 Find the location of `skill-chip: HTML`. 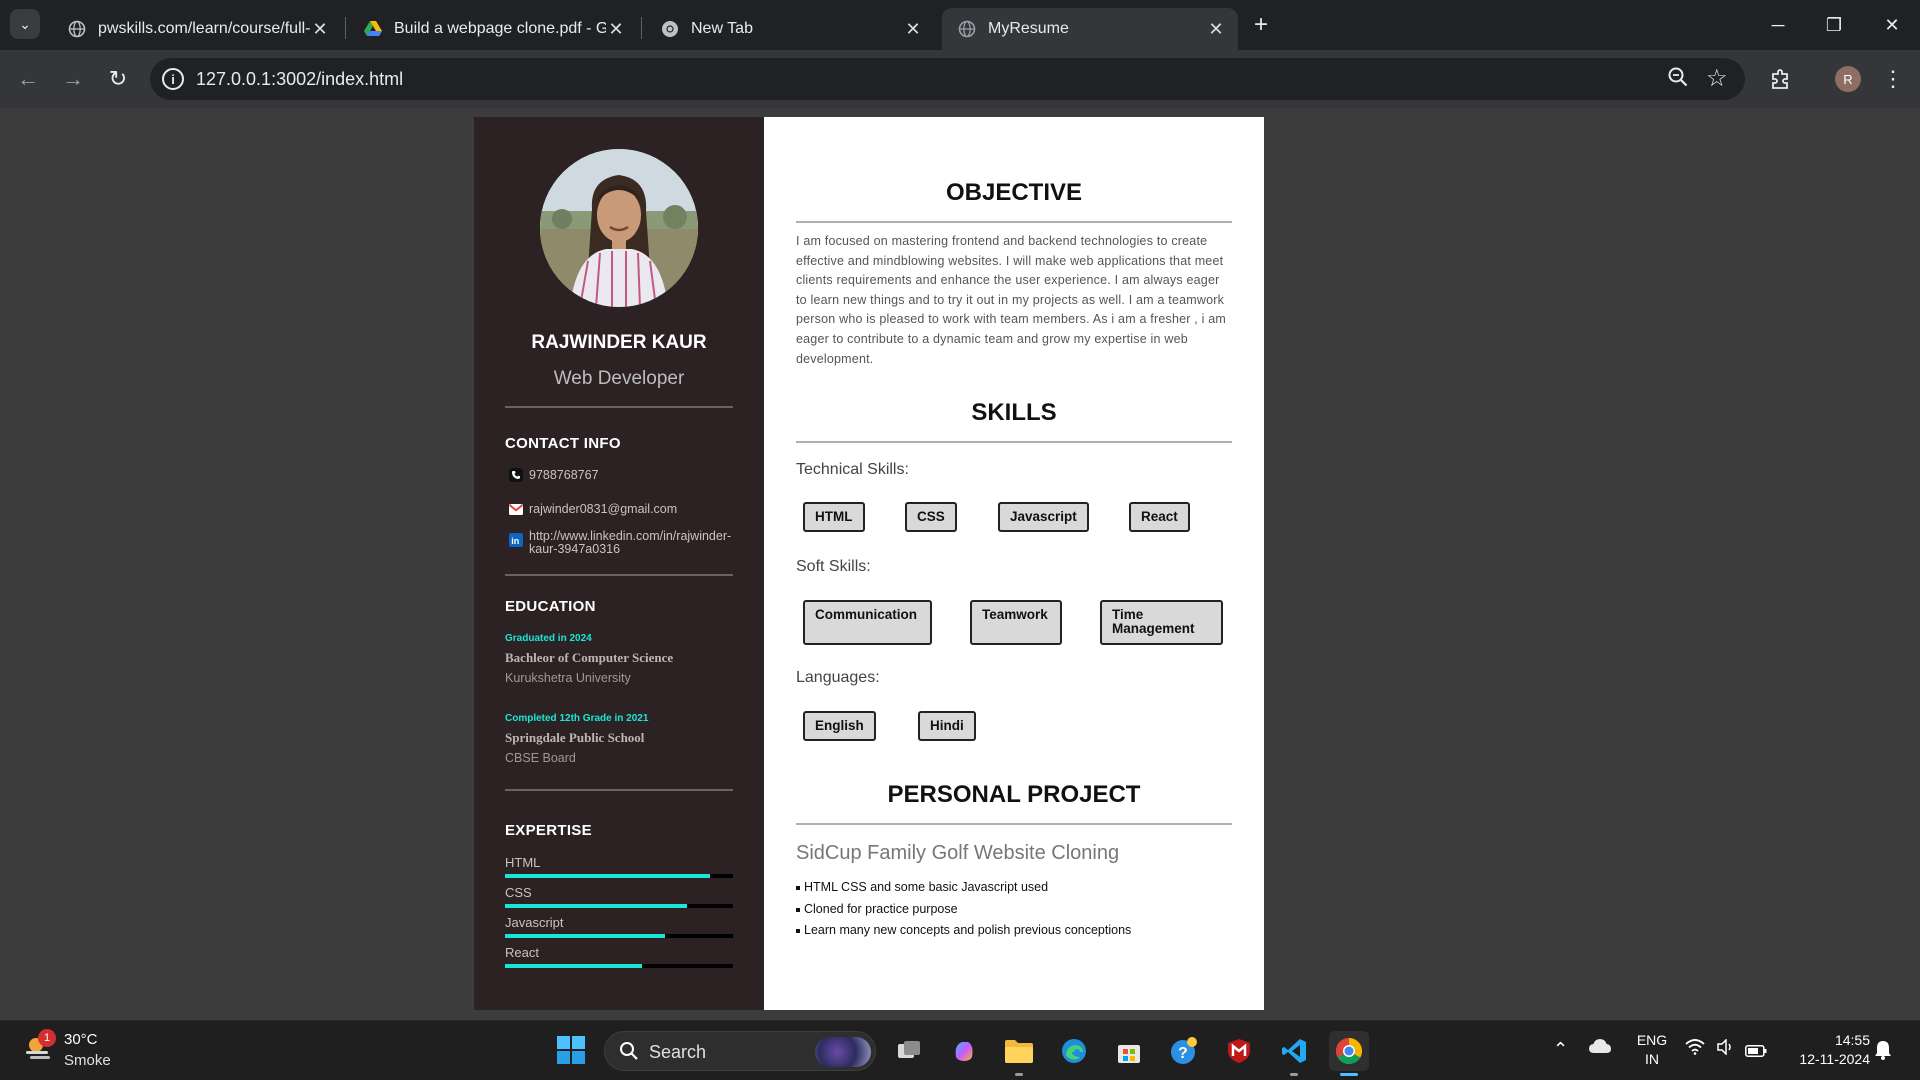

skill-chip: HTML is located at coordinates (834, 517).